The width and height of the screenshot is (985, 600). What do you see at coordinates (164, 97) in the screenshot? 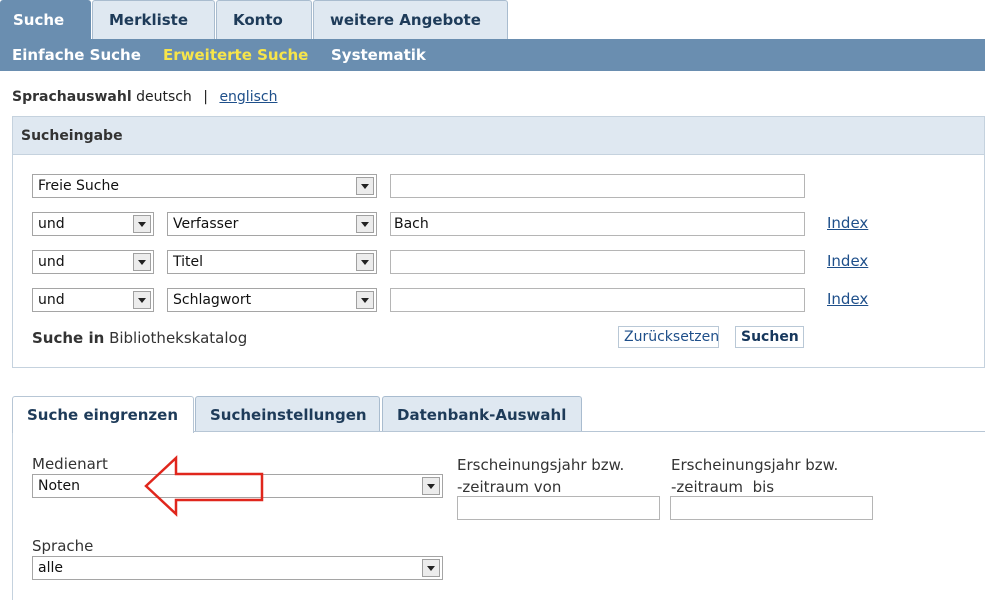
I see `language-current: deutsch` at bounding box center [164, 97].